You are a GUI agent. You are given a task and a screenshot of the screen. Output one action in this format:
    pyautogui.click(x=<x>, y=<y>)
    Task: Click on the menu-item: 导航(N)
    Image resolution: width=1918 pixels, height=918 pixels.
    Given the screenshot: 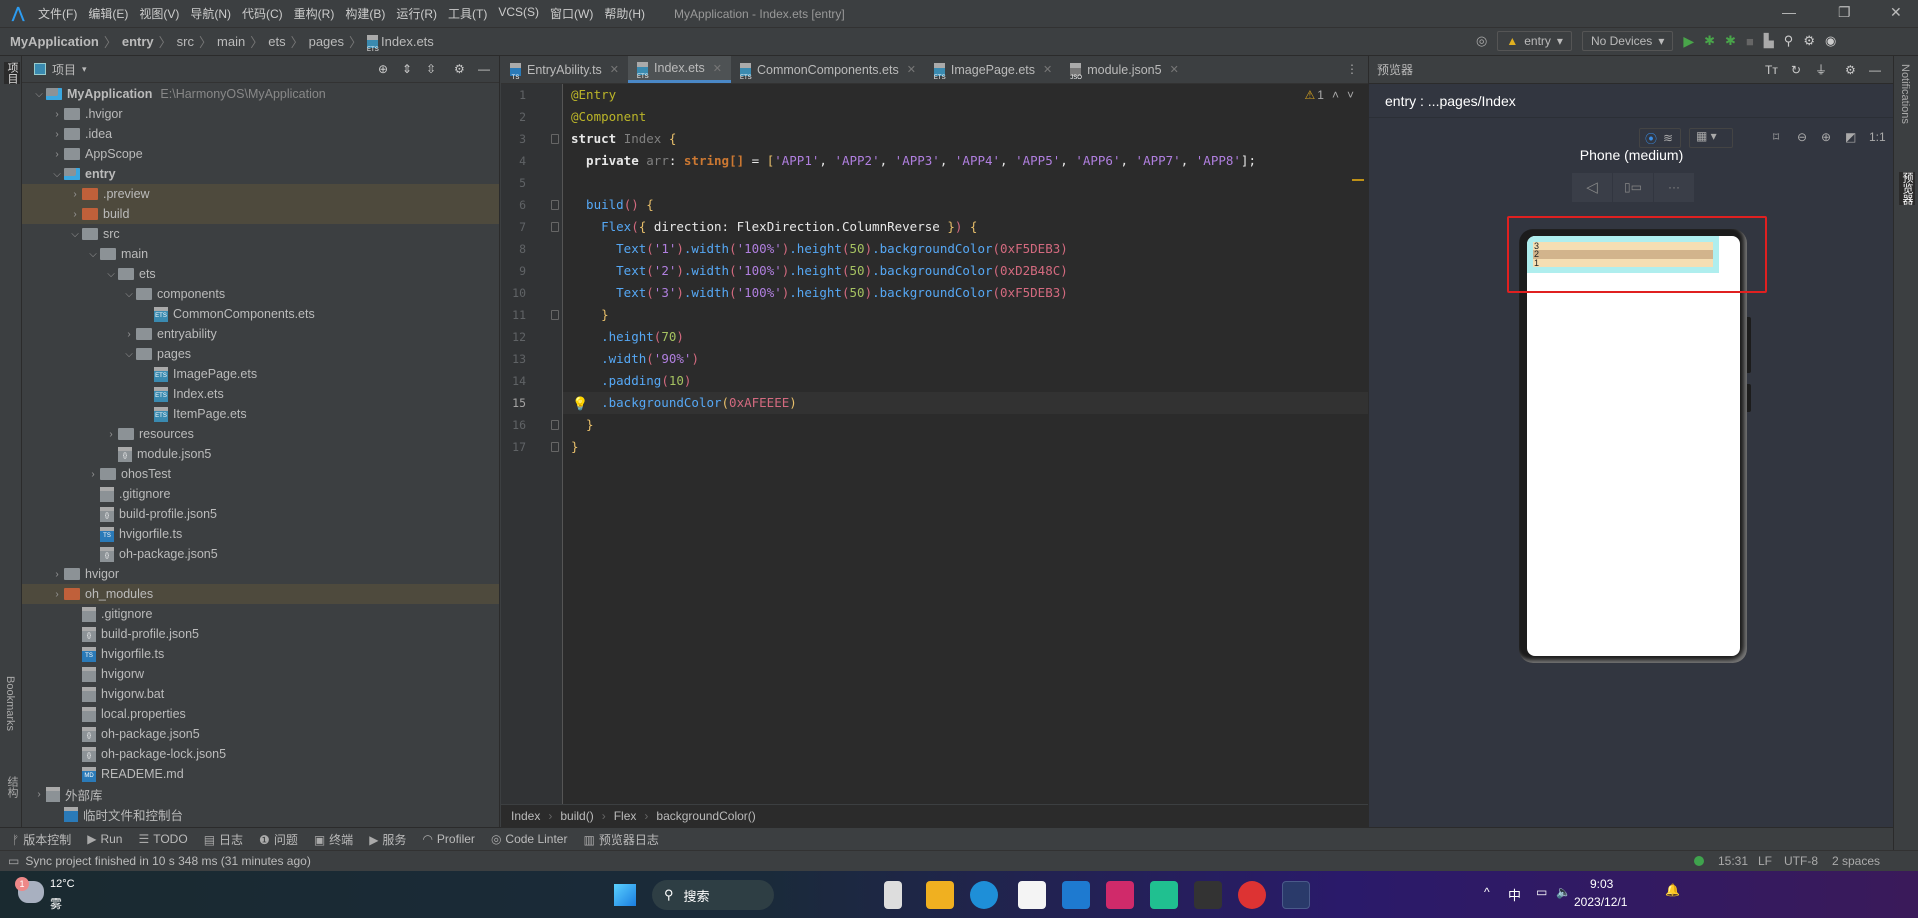 What is the action you would take?
    pyautogui.click(x=210, y=13)
    